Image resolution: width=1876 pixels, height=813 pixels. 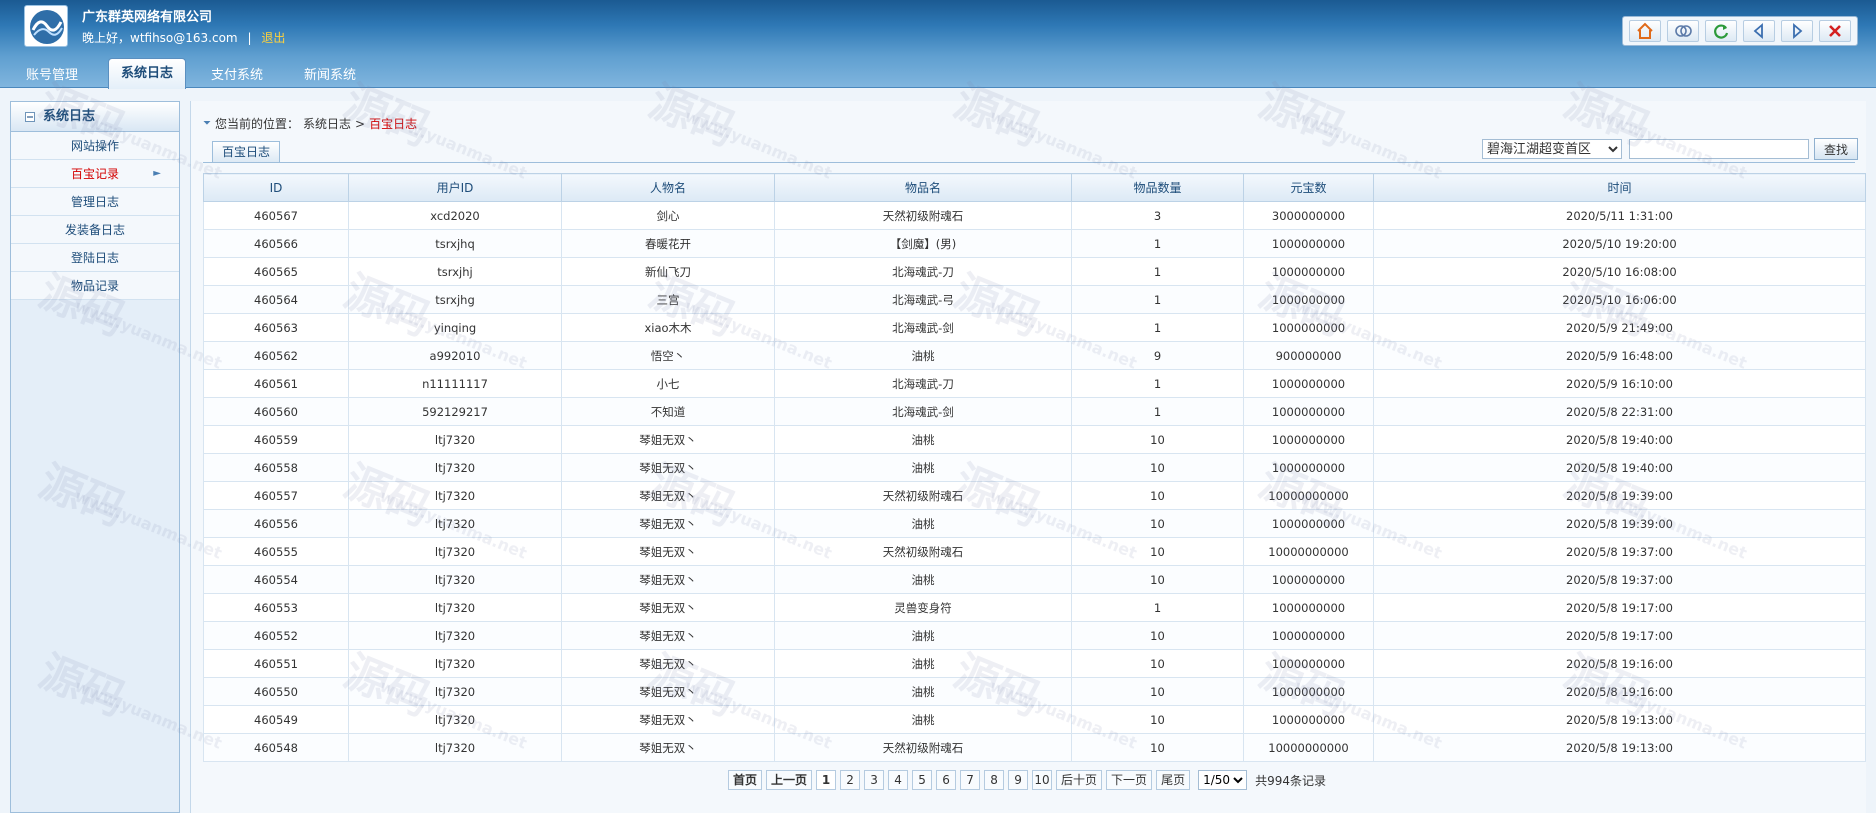 I want to click on cell-id: 460557, so click(x=276, y=495).